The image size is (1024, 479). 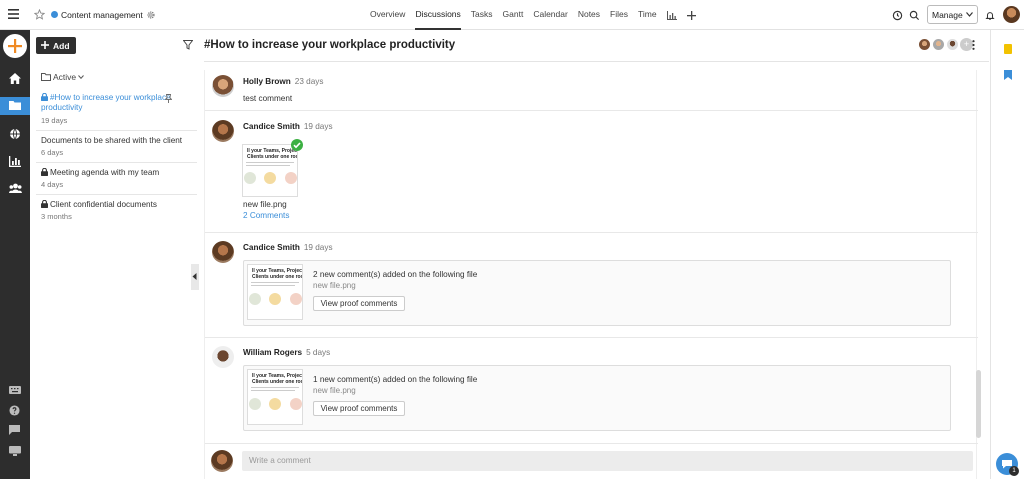 I want to click on desktop-app-icon, so click(x=15, y=451).